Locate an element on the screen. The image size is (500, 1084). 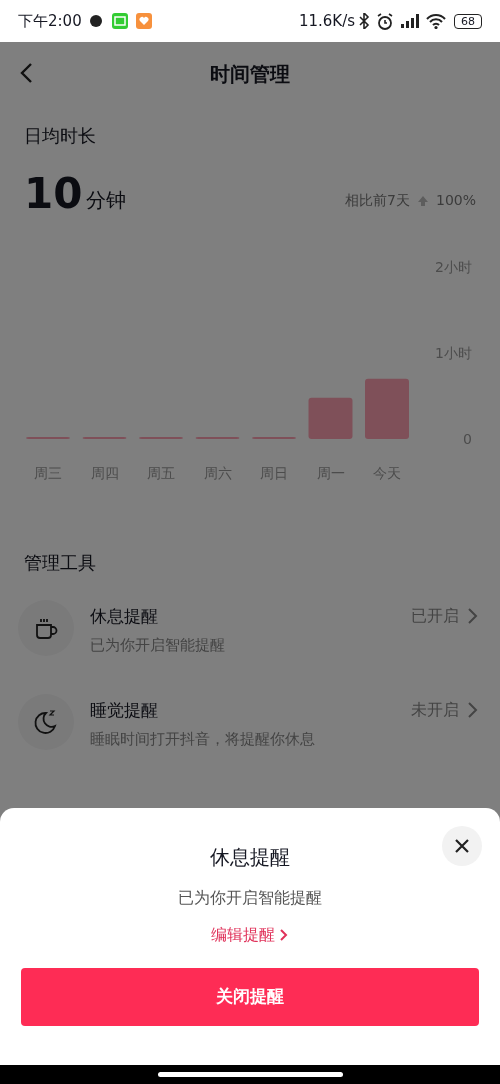
close-button is located at coordinates (462, 846).